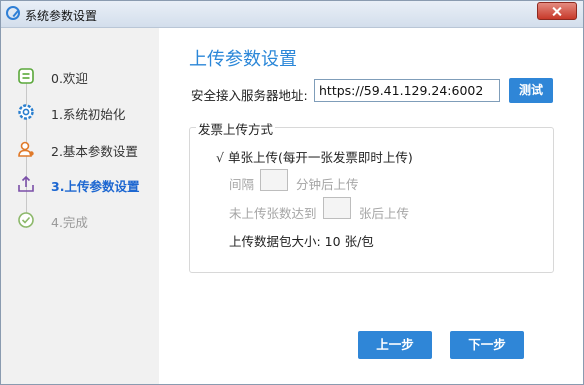 The width and height of the screenshot is (584, 385). I want to click on app-icon, so click(13, 13).